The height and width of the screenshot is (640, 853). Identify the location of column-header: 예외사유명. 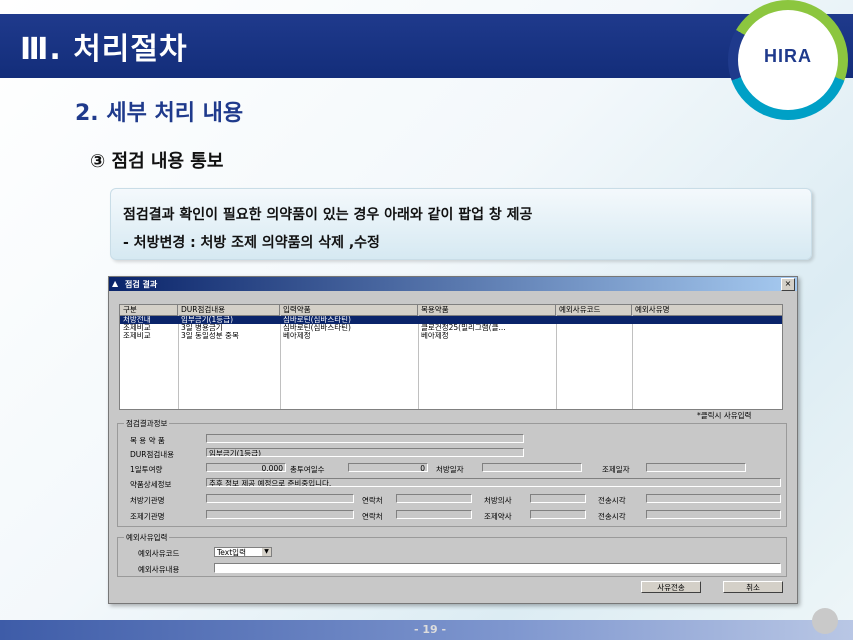
(707, 310).